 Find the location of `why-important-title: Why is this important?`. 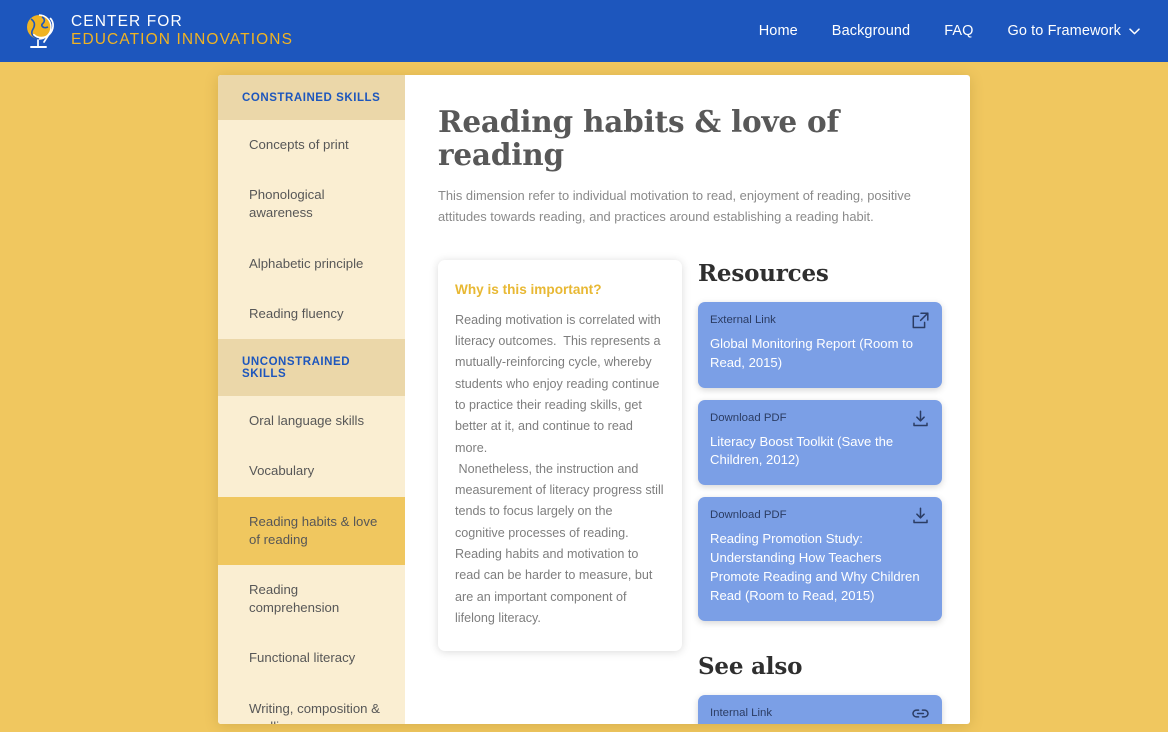

why-important-title: Why is this important? is located at coordinates (528, 289).